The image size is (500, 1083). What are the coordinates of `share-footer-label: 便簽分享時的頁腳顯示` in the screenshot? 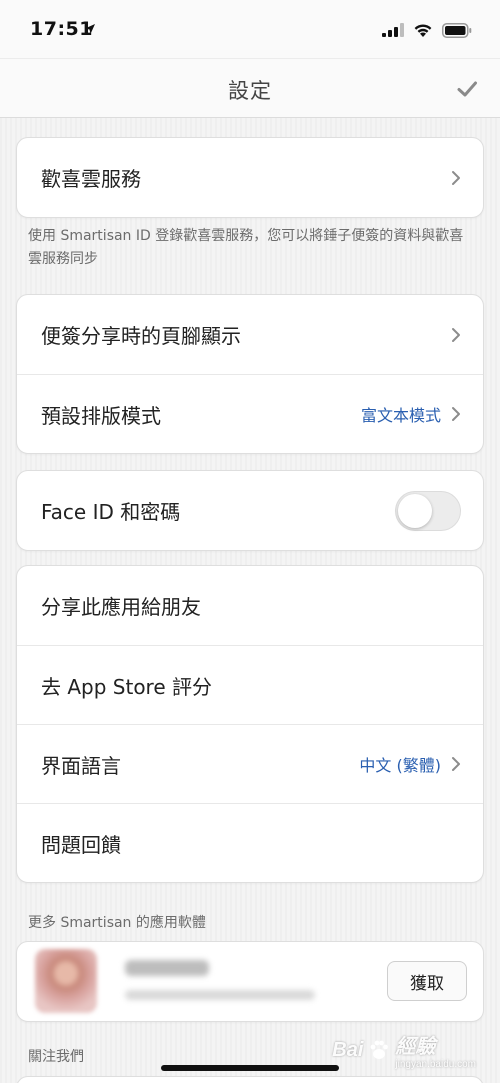 It's located at (141, 336).